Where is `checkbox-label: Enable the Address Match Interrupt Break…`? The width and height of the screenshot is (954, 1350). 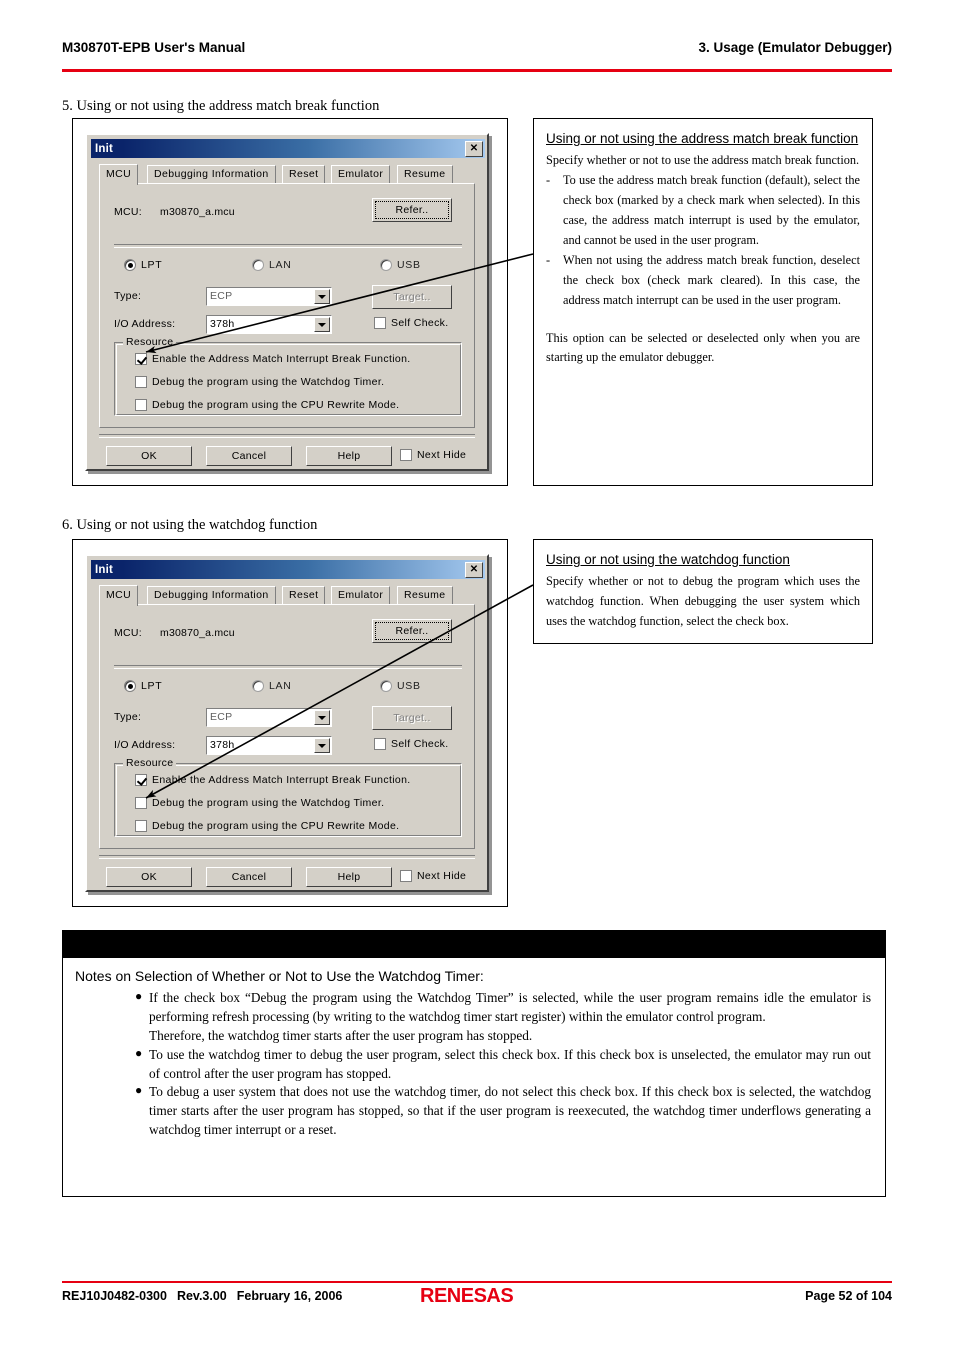 checkbox-label: Enable the Address Match Interrupt Break… is located at coordinates (281, 359).